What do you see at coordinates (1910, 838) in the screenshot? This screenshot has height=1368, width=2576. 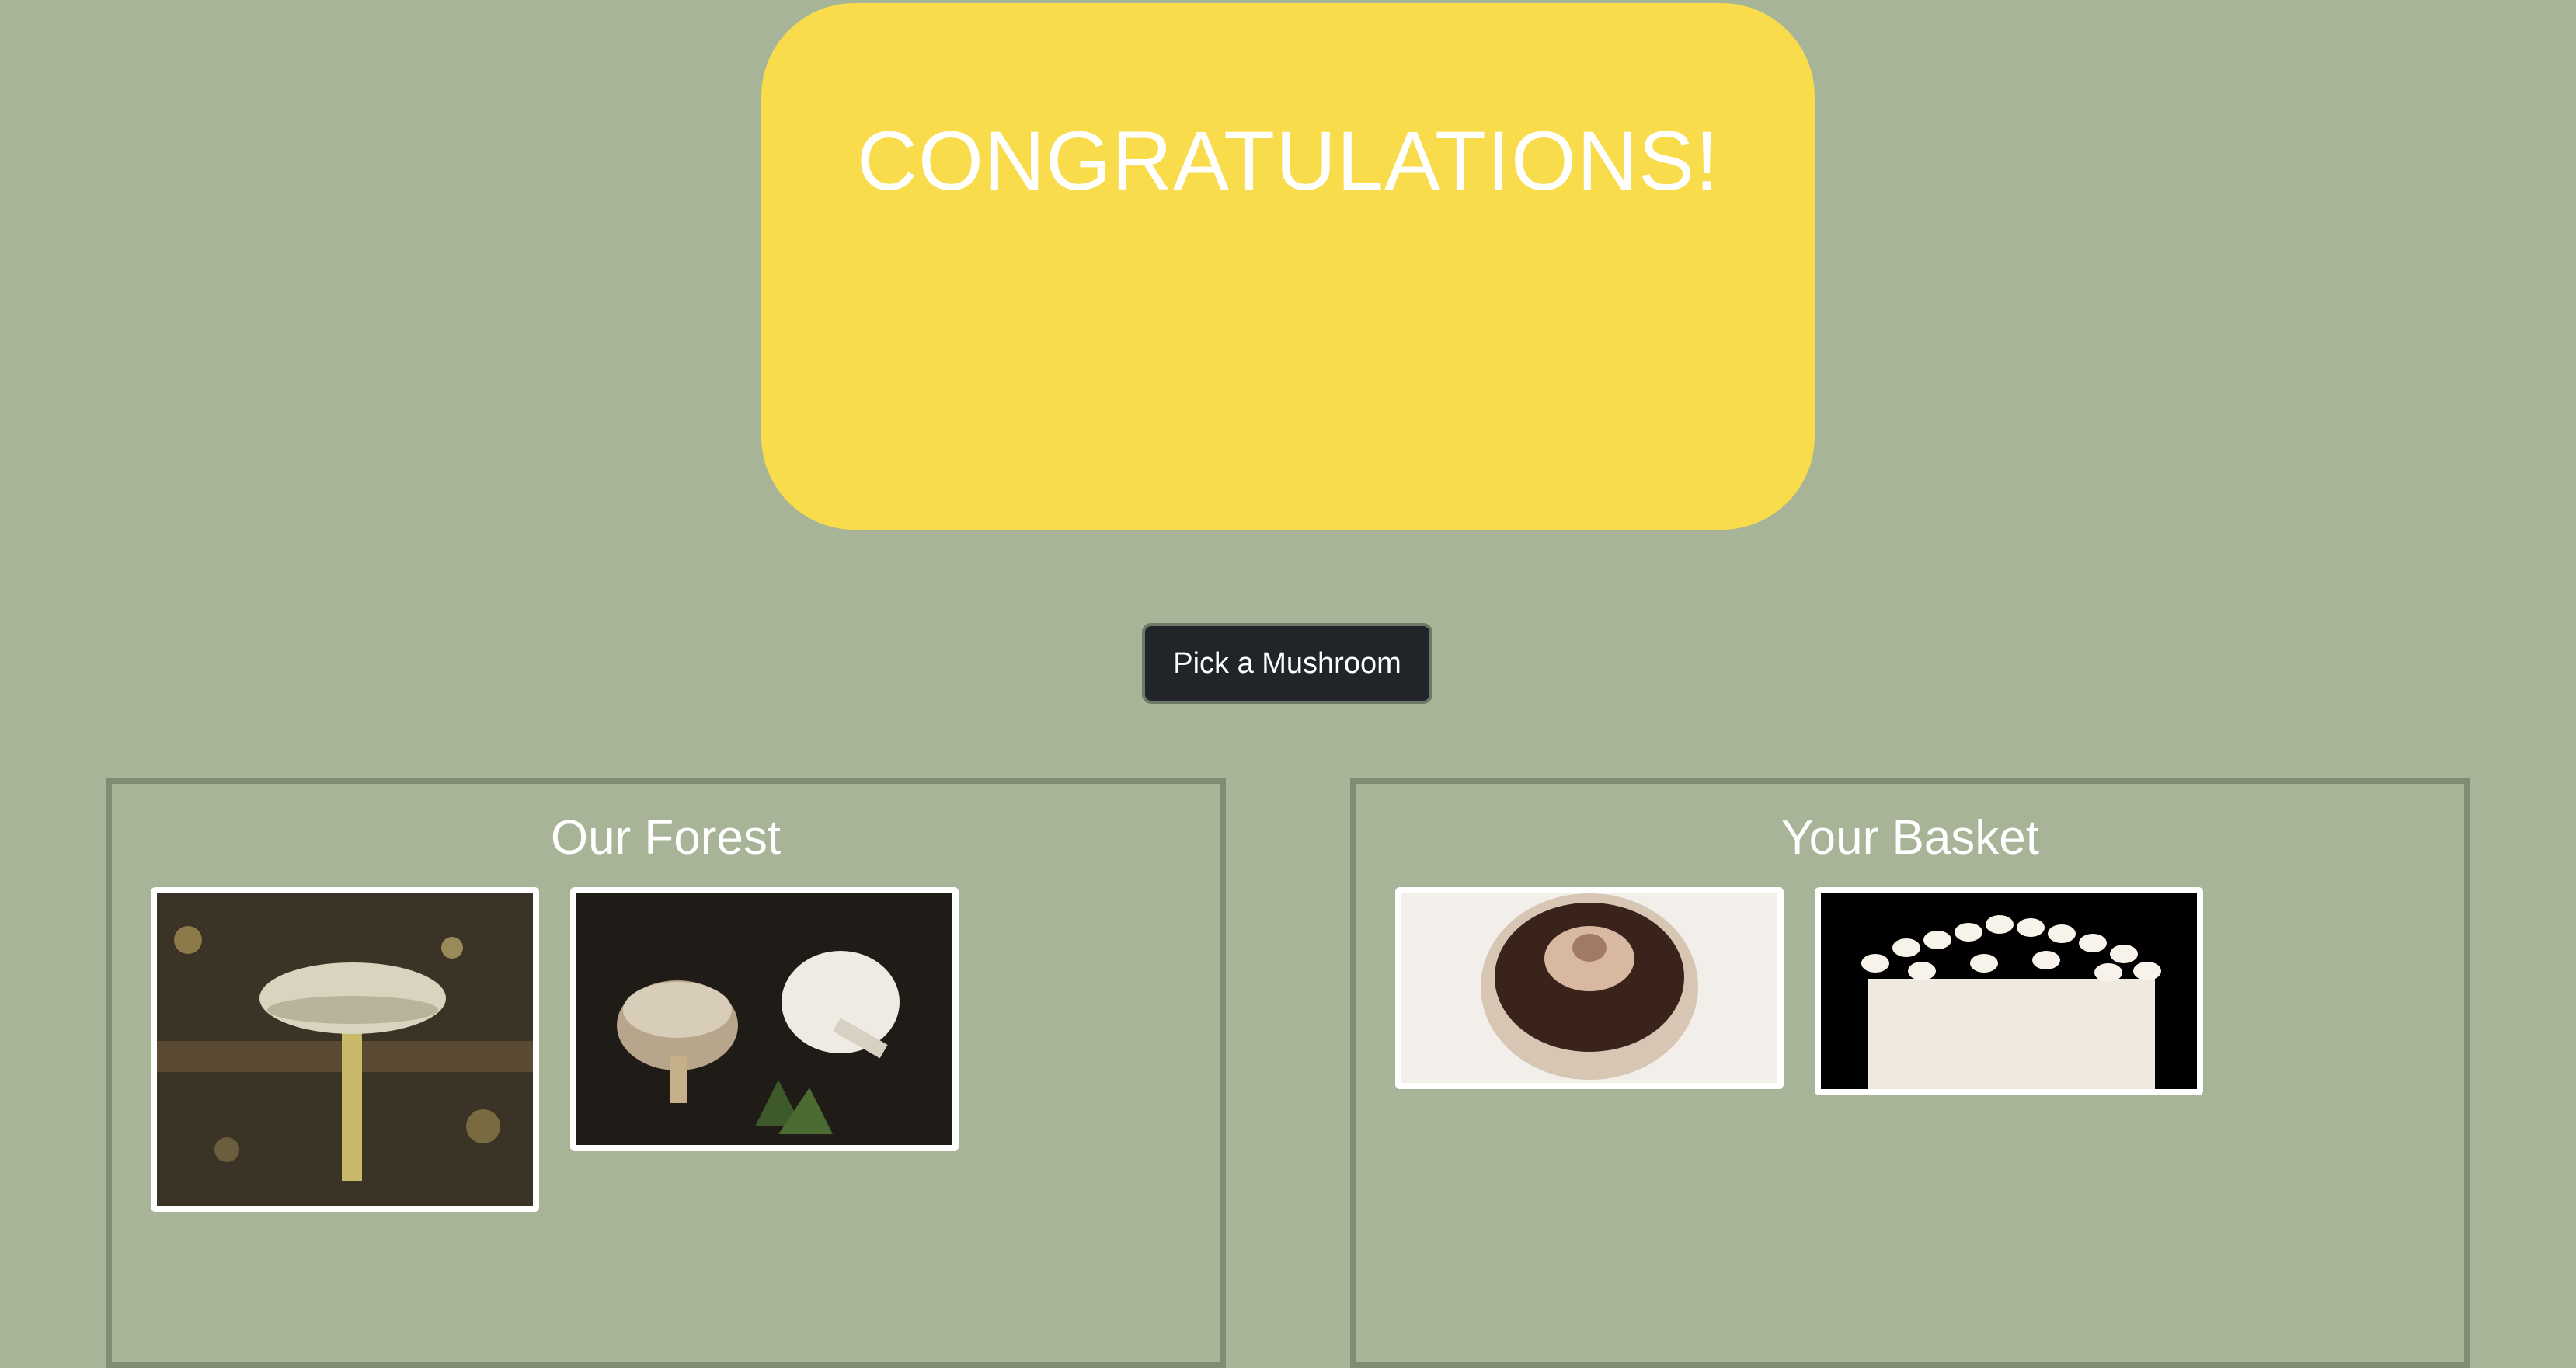 I see `basket-title: Your Basket` at bounding box center [1910, 838].